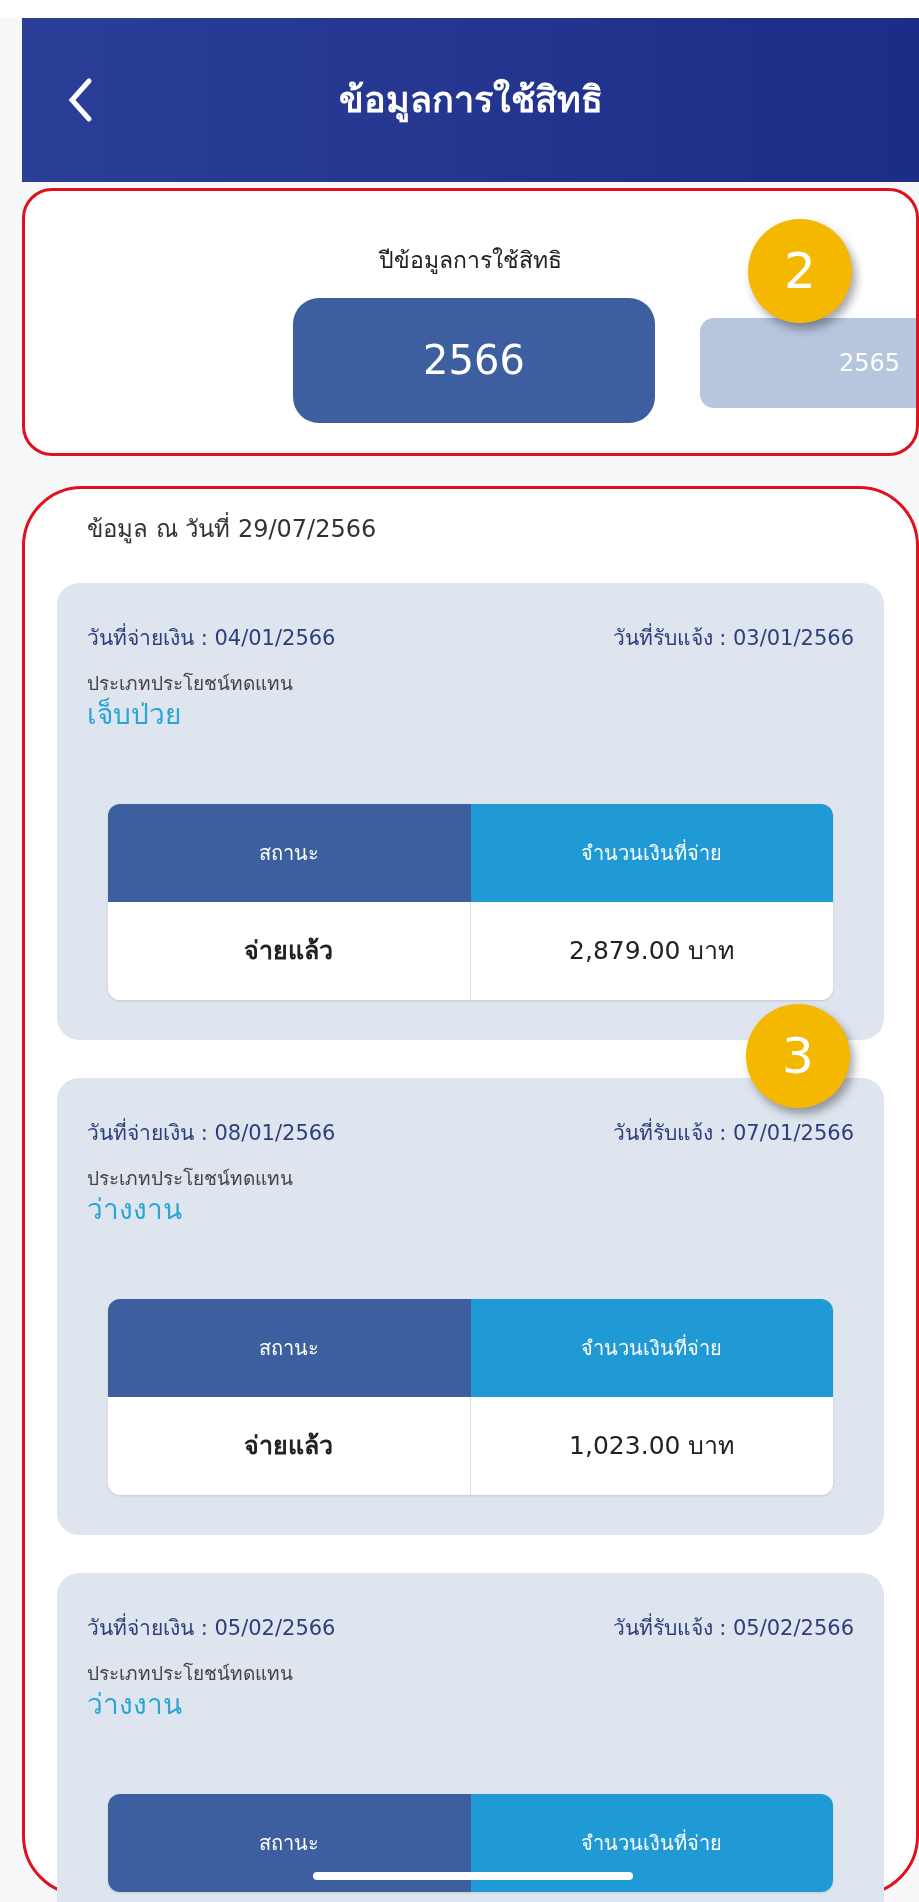  Describe the element at coordinates (652, 951) in the screenshot. I see `table-cell-text: 2,879.00 บาท` at that location.